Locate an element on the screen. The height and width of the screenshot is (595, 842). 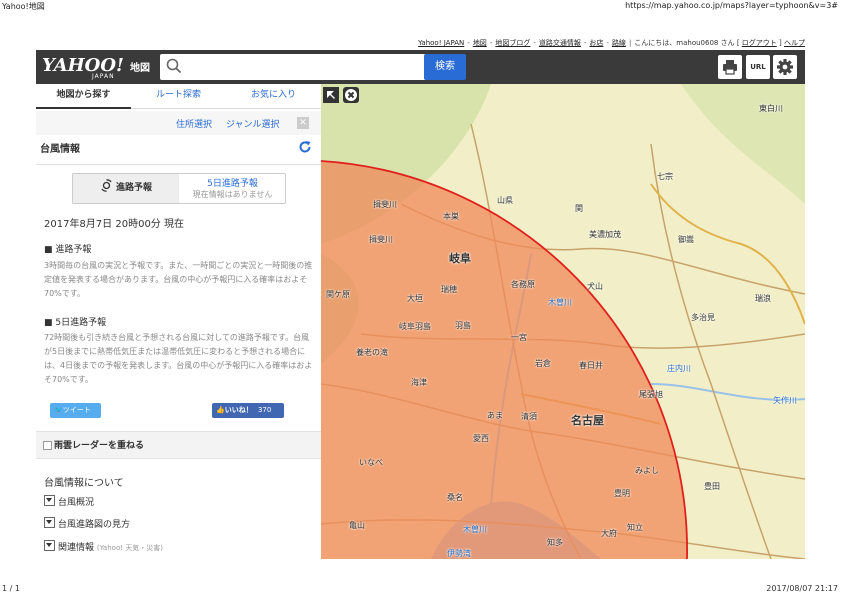
map-label: 羽島 is located at coordinates (463, 325).